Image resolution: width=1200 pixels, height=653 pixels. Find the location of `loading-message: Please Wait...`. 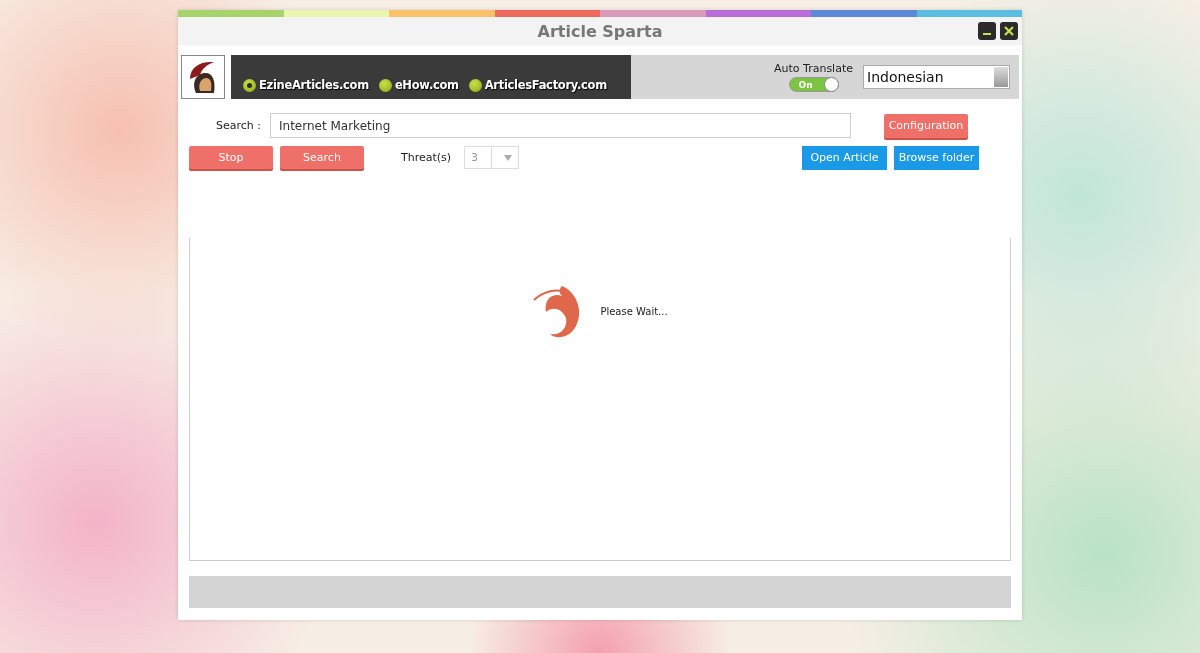

loading-message: Please Wait... is located at coordinates (634, 311).